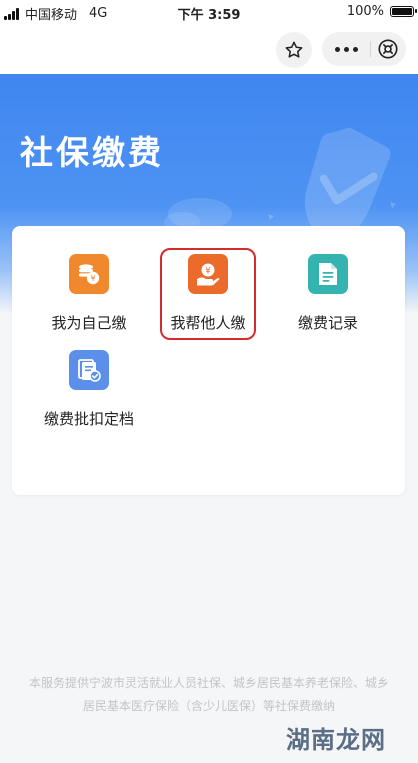  What do you see at coordinates (208, 323) in the screenshot?
I see `pay-for-others-label: 我帮他人缴` at bounding box center [208, 323].